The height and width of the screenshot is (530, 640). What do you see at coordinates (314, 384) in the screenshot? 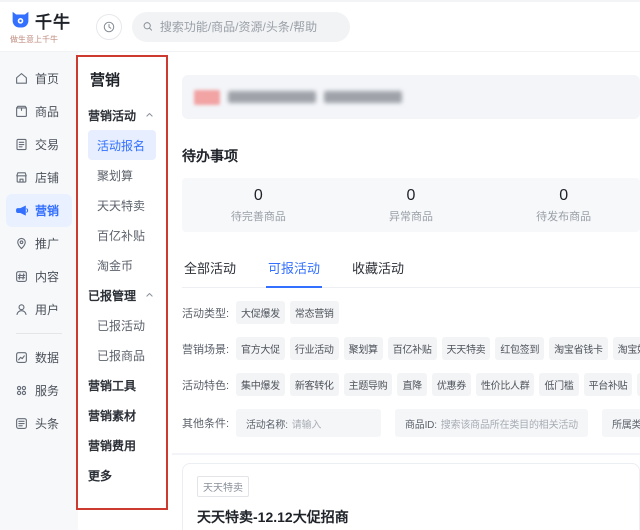
I see `filter-tag: 新客转化` at bounding box center [314, 384].